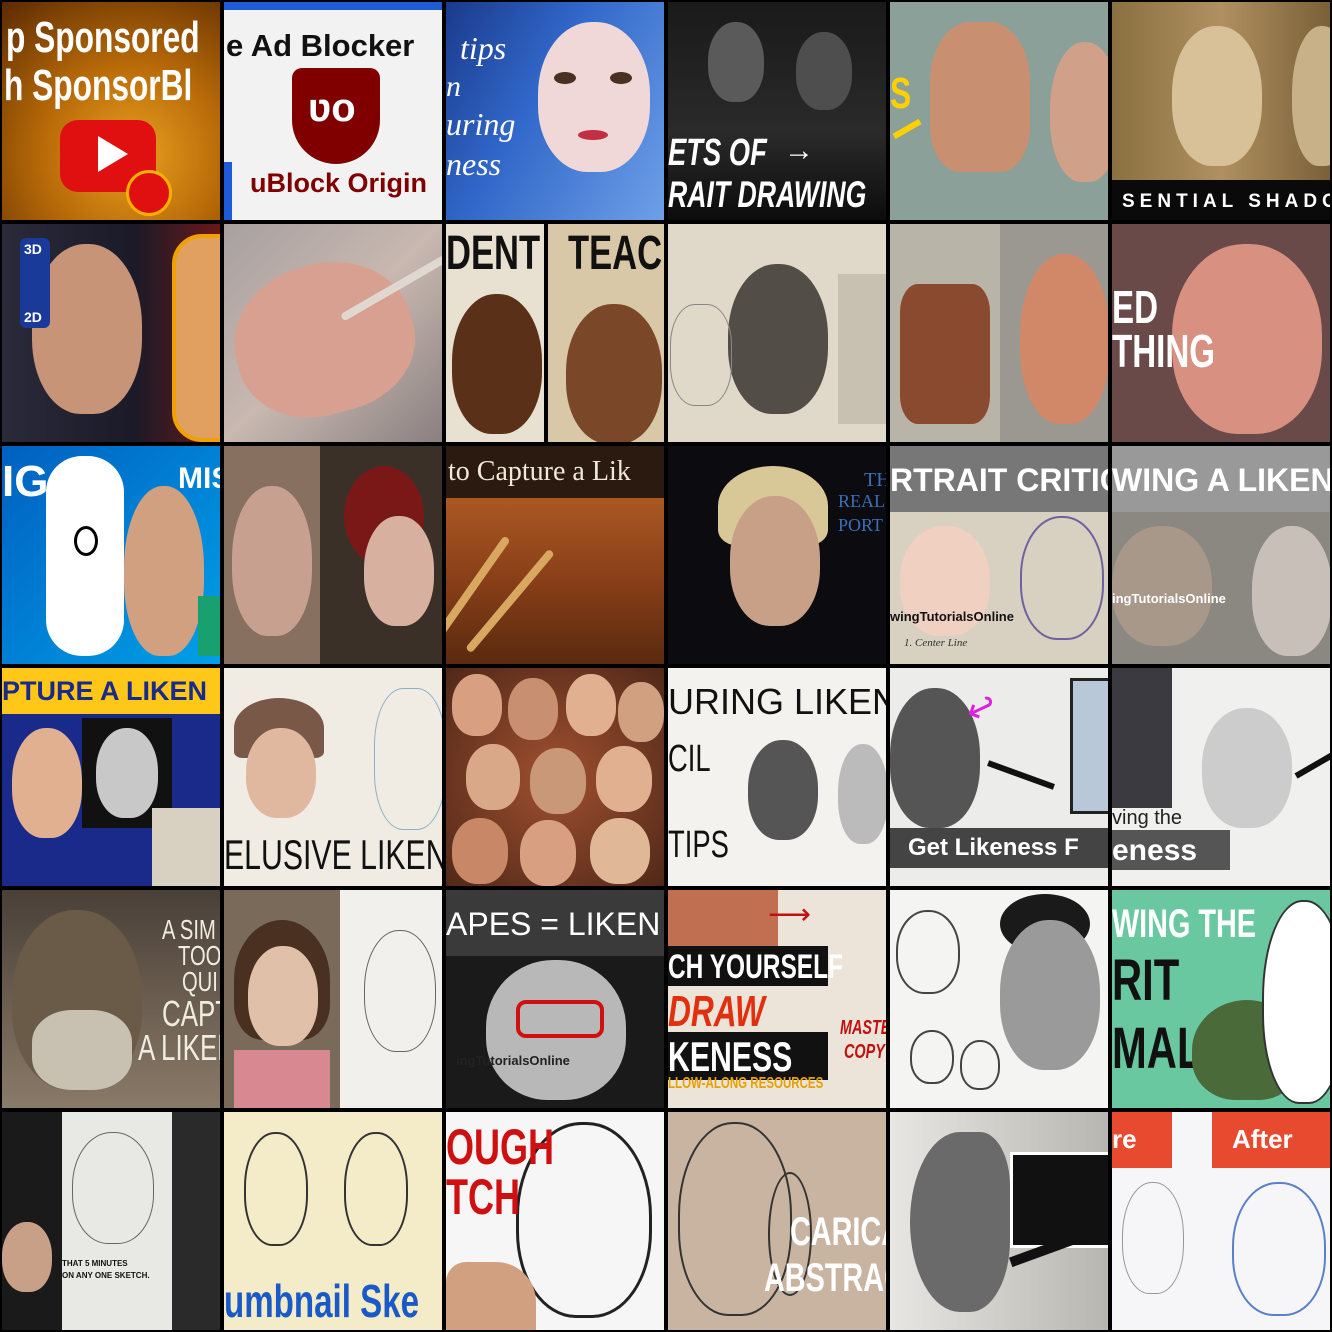 The height and width of the screenshot is (1332, 1332). I want to click on thumbnail-title-line: ETS OF, so click(717, 153).